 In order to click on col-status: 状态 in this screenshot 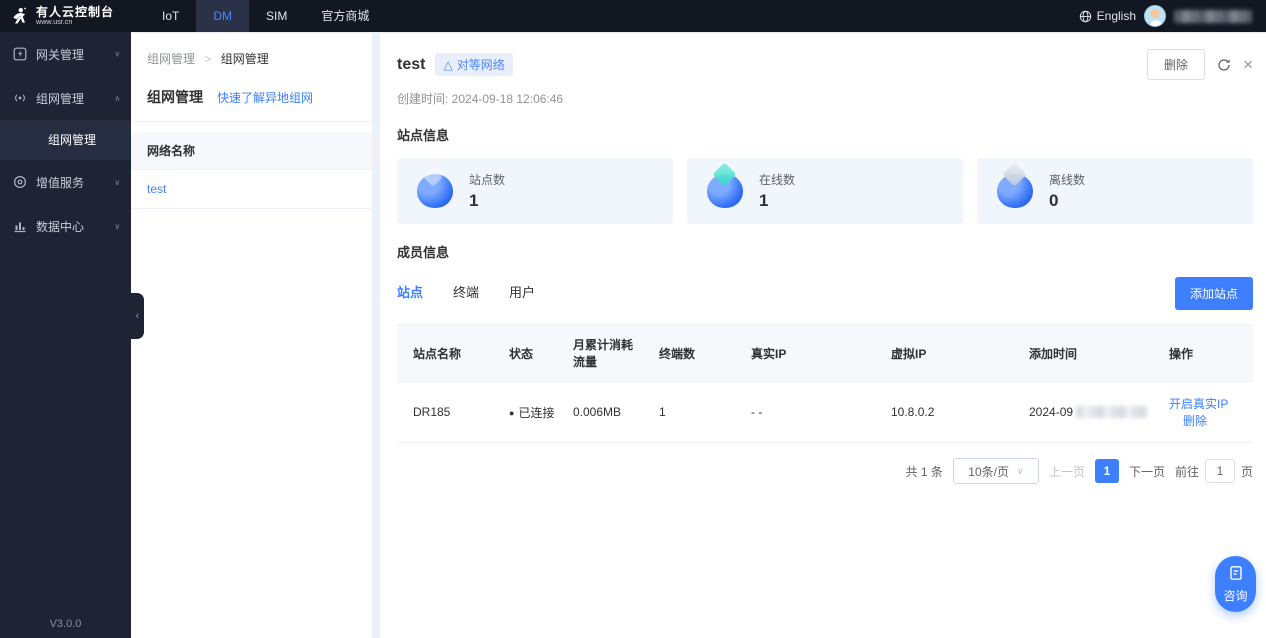, I will do `click(533, 353)`.